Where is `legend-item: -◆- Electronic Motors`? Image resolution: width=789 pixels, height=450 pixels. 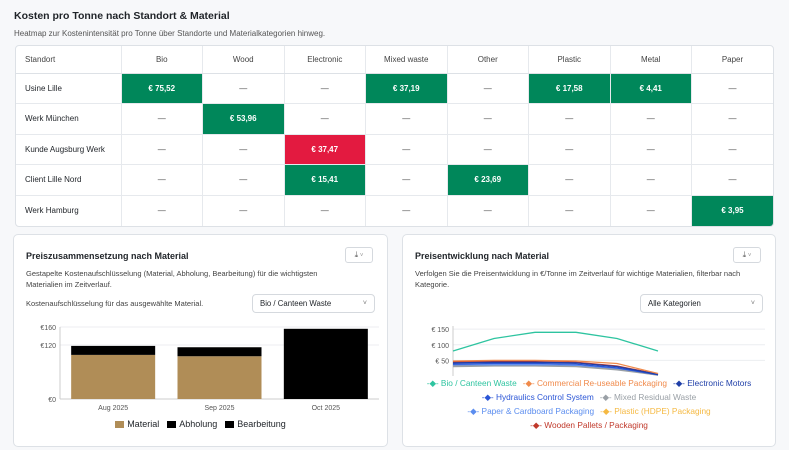
legend-item: -◆- Electronic Motors is located at coordinates (712, 383).